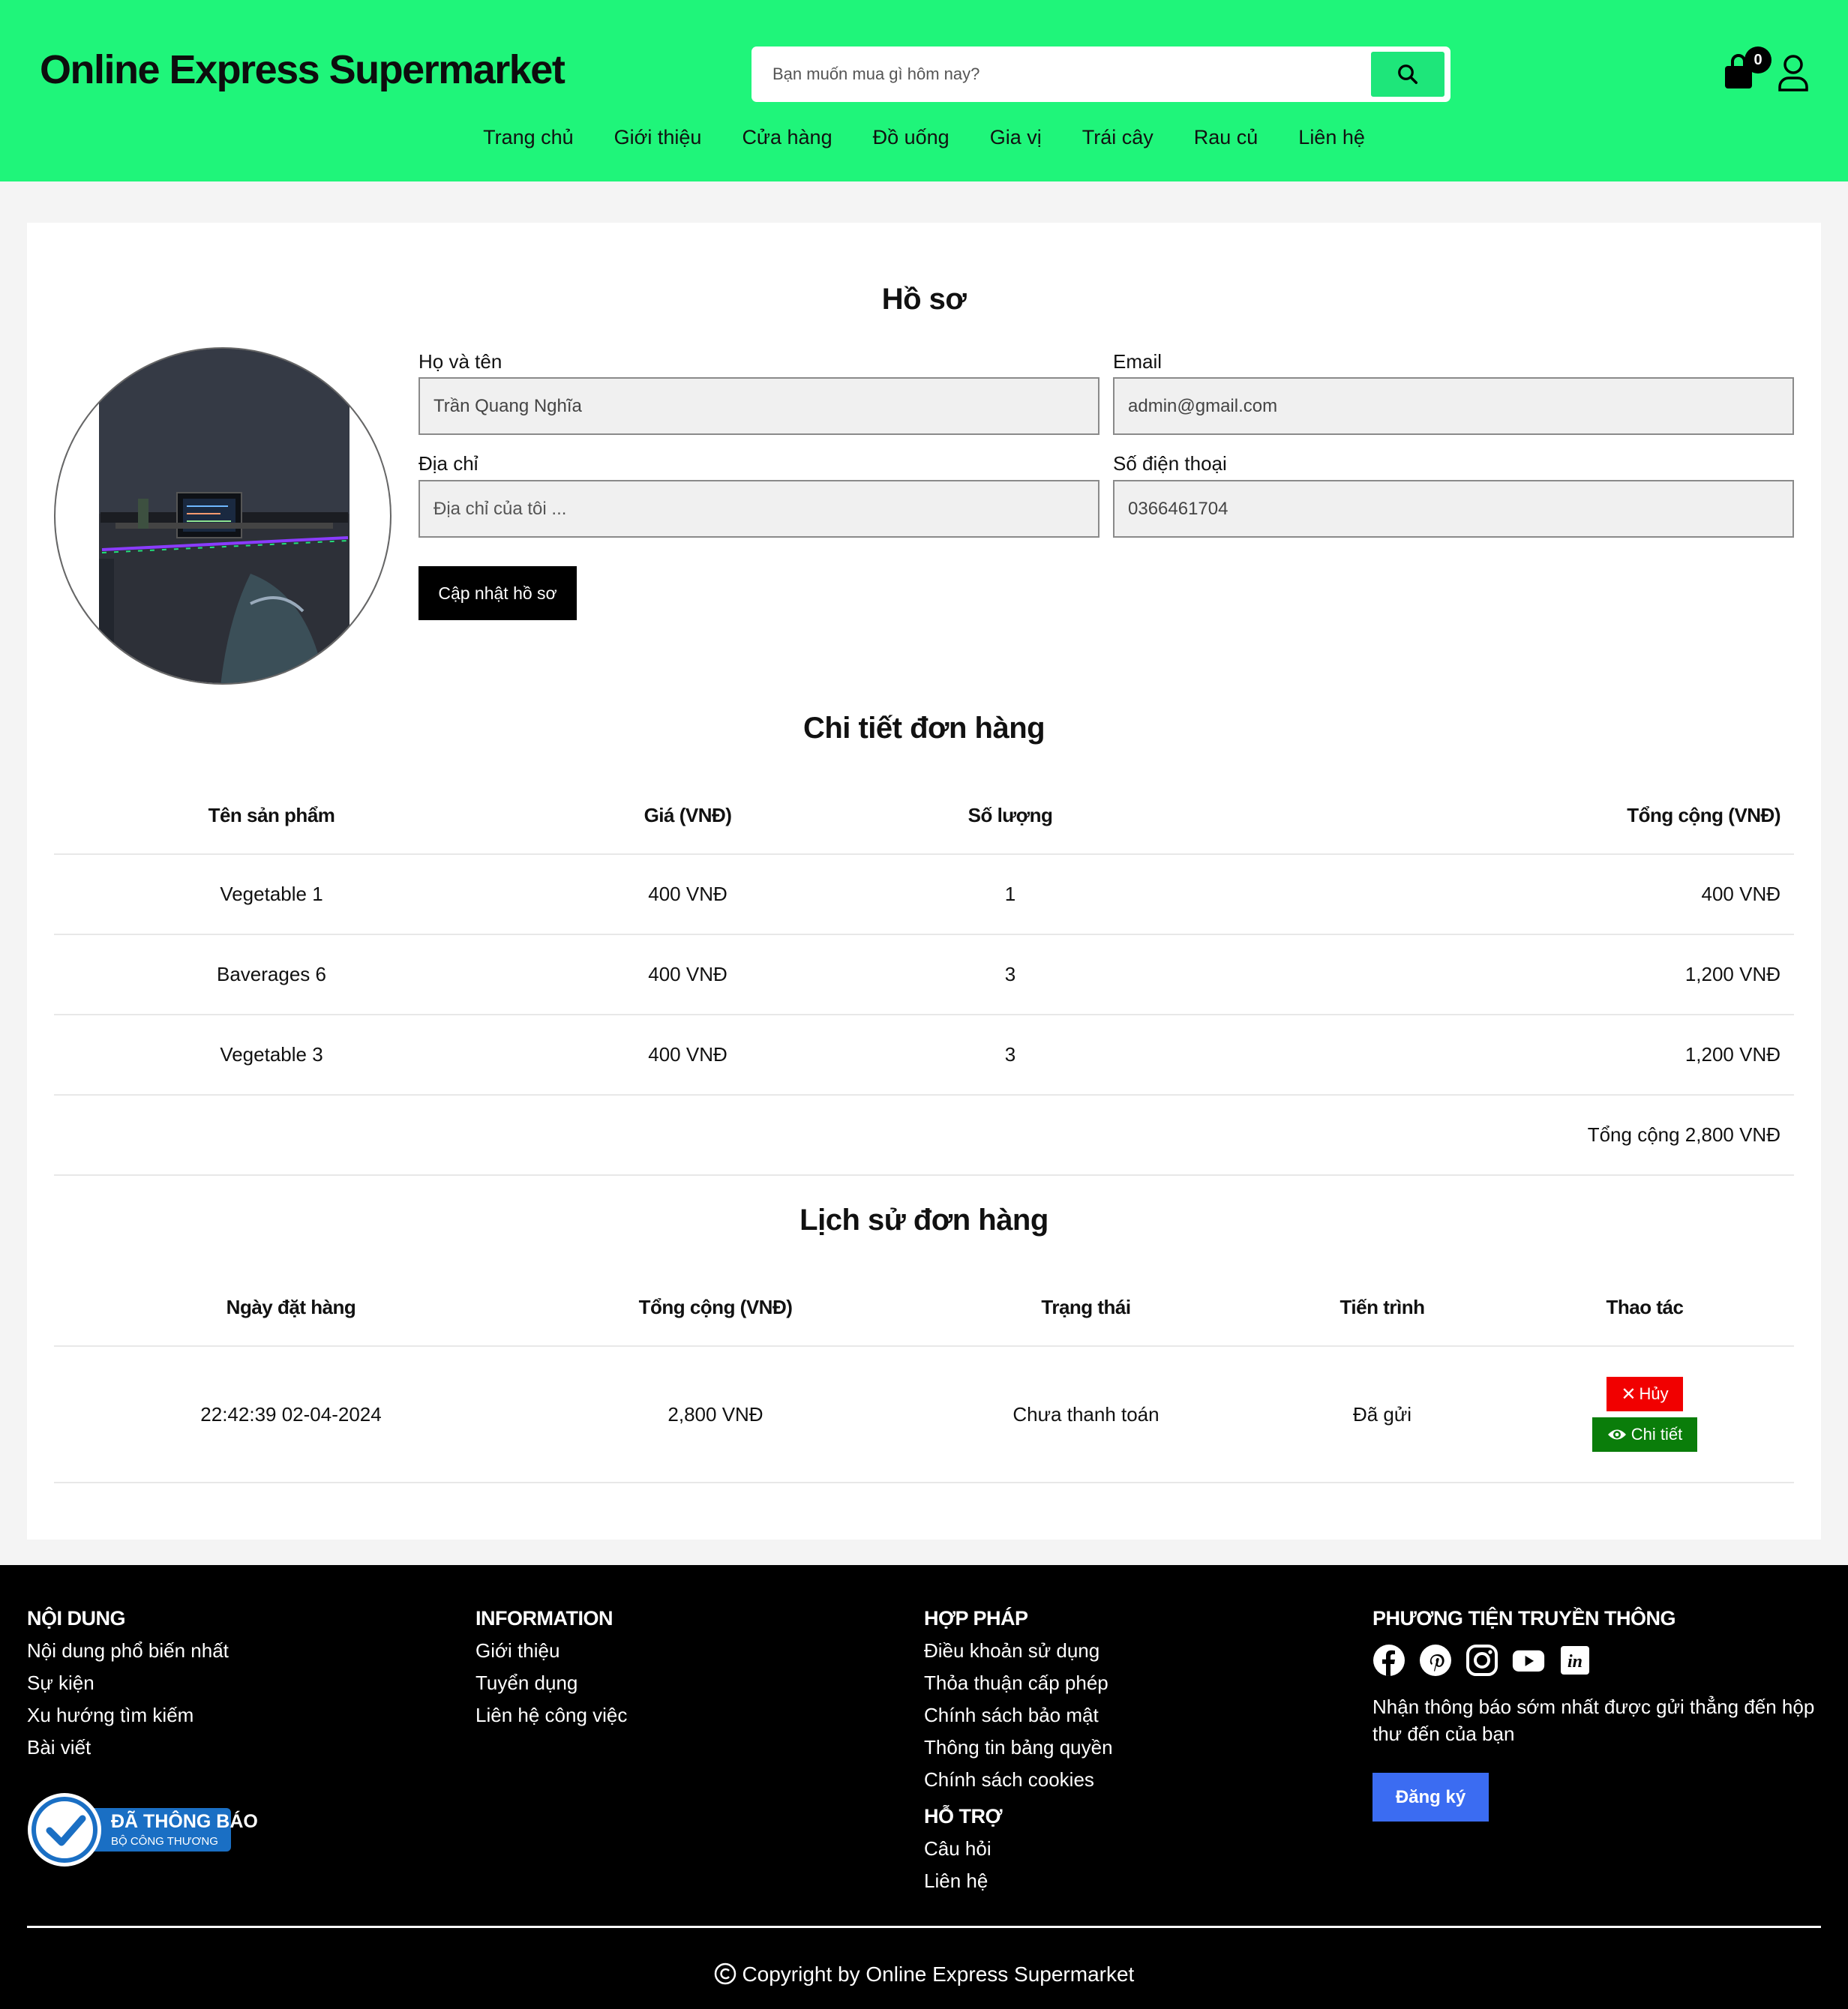 This screenshot has height=2009, width=1848. Describe the element at coordinates (1435, 1661) in the screenshot. I see `pinterest-icon` at that location.